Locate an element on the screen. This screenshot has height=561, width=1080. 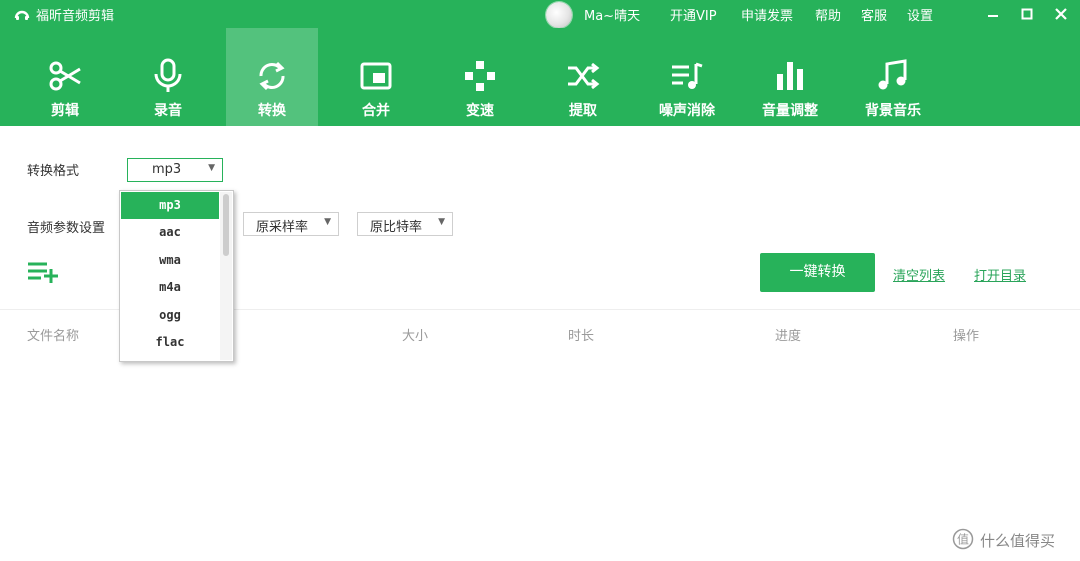
format-dropdown-list: mp3 aac wma m4a ogg flac is located at coordinates (176, 276).